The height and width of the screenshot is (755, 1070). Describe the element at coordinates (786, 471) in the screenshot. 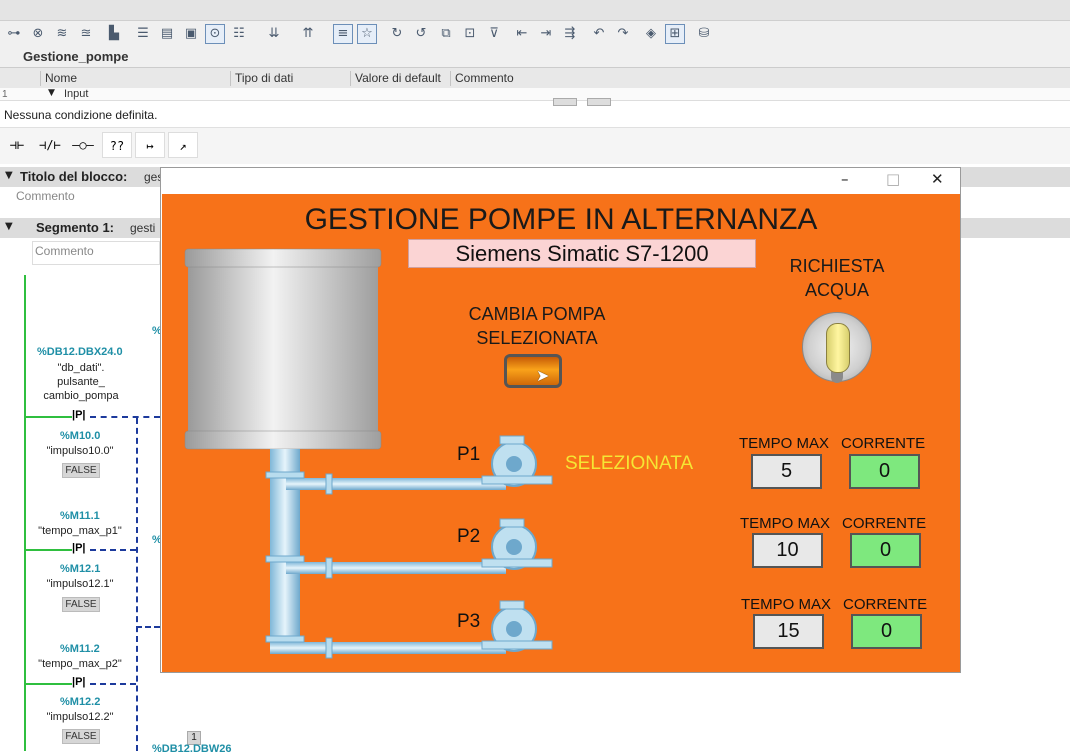

I see `max-time-field-p1: 5` at that location.